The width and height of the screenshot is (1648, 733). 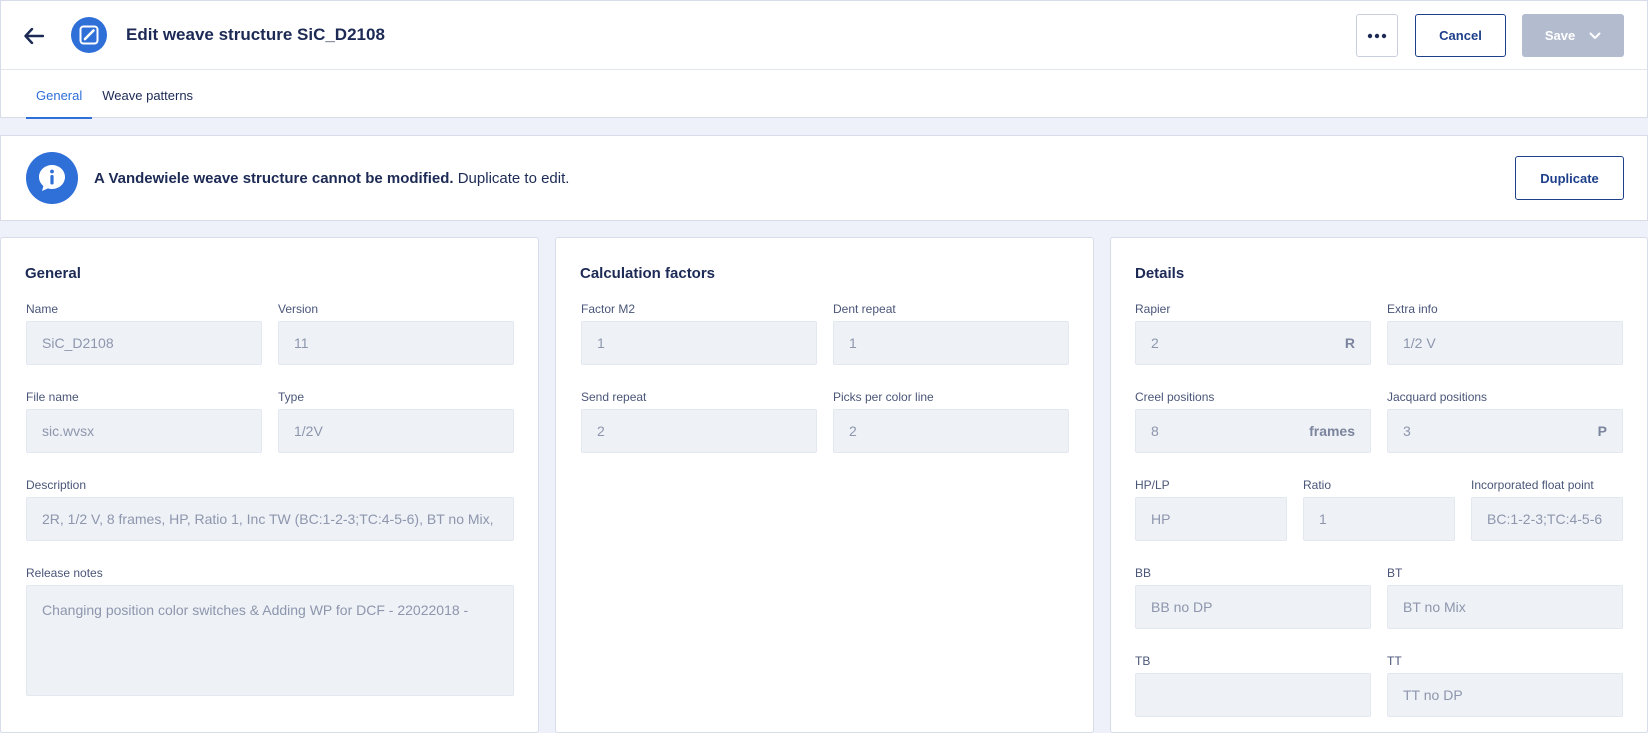 I want to click on creel-positions-field: Creel positions 8 frames, so click(x=1253, y=421).